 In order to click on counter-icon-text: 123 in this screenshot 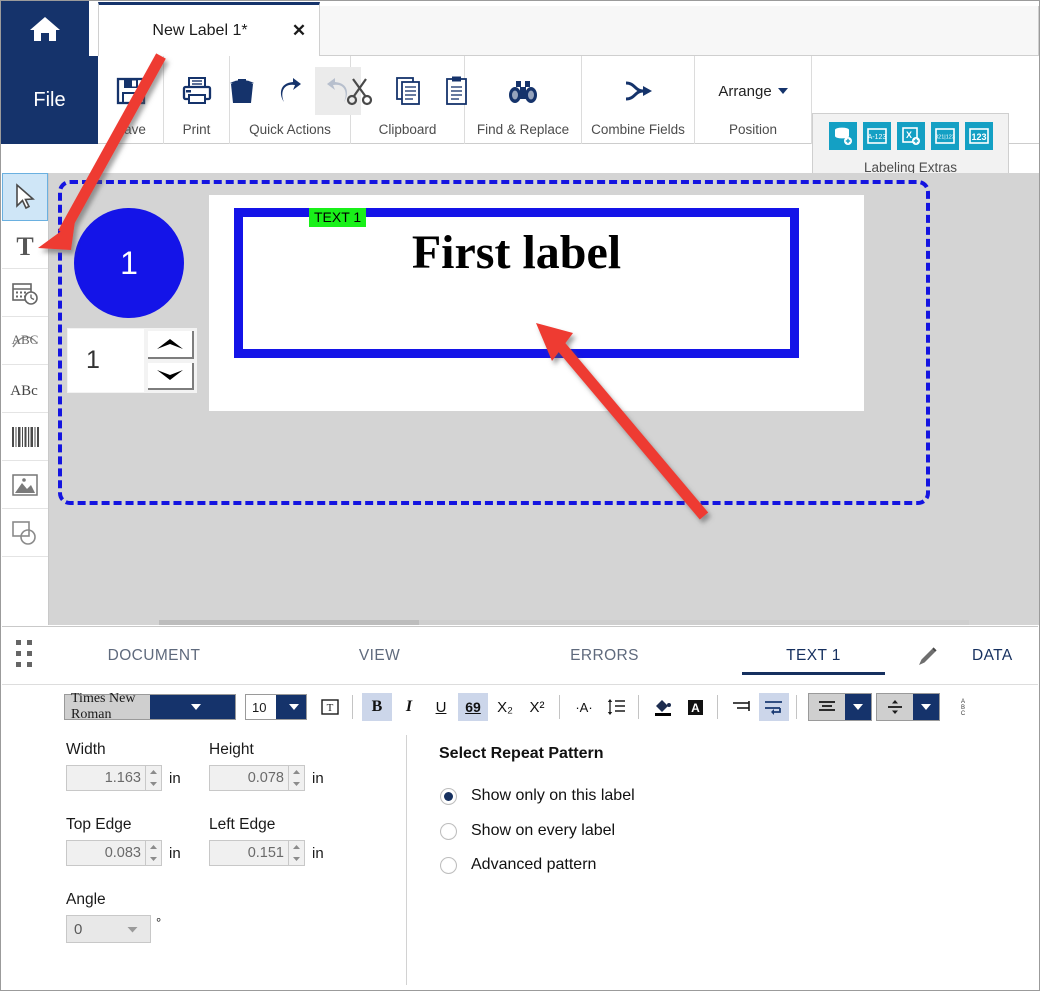, I will do `click(978, 137)`.